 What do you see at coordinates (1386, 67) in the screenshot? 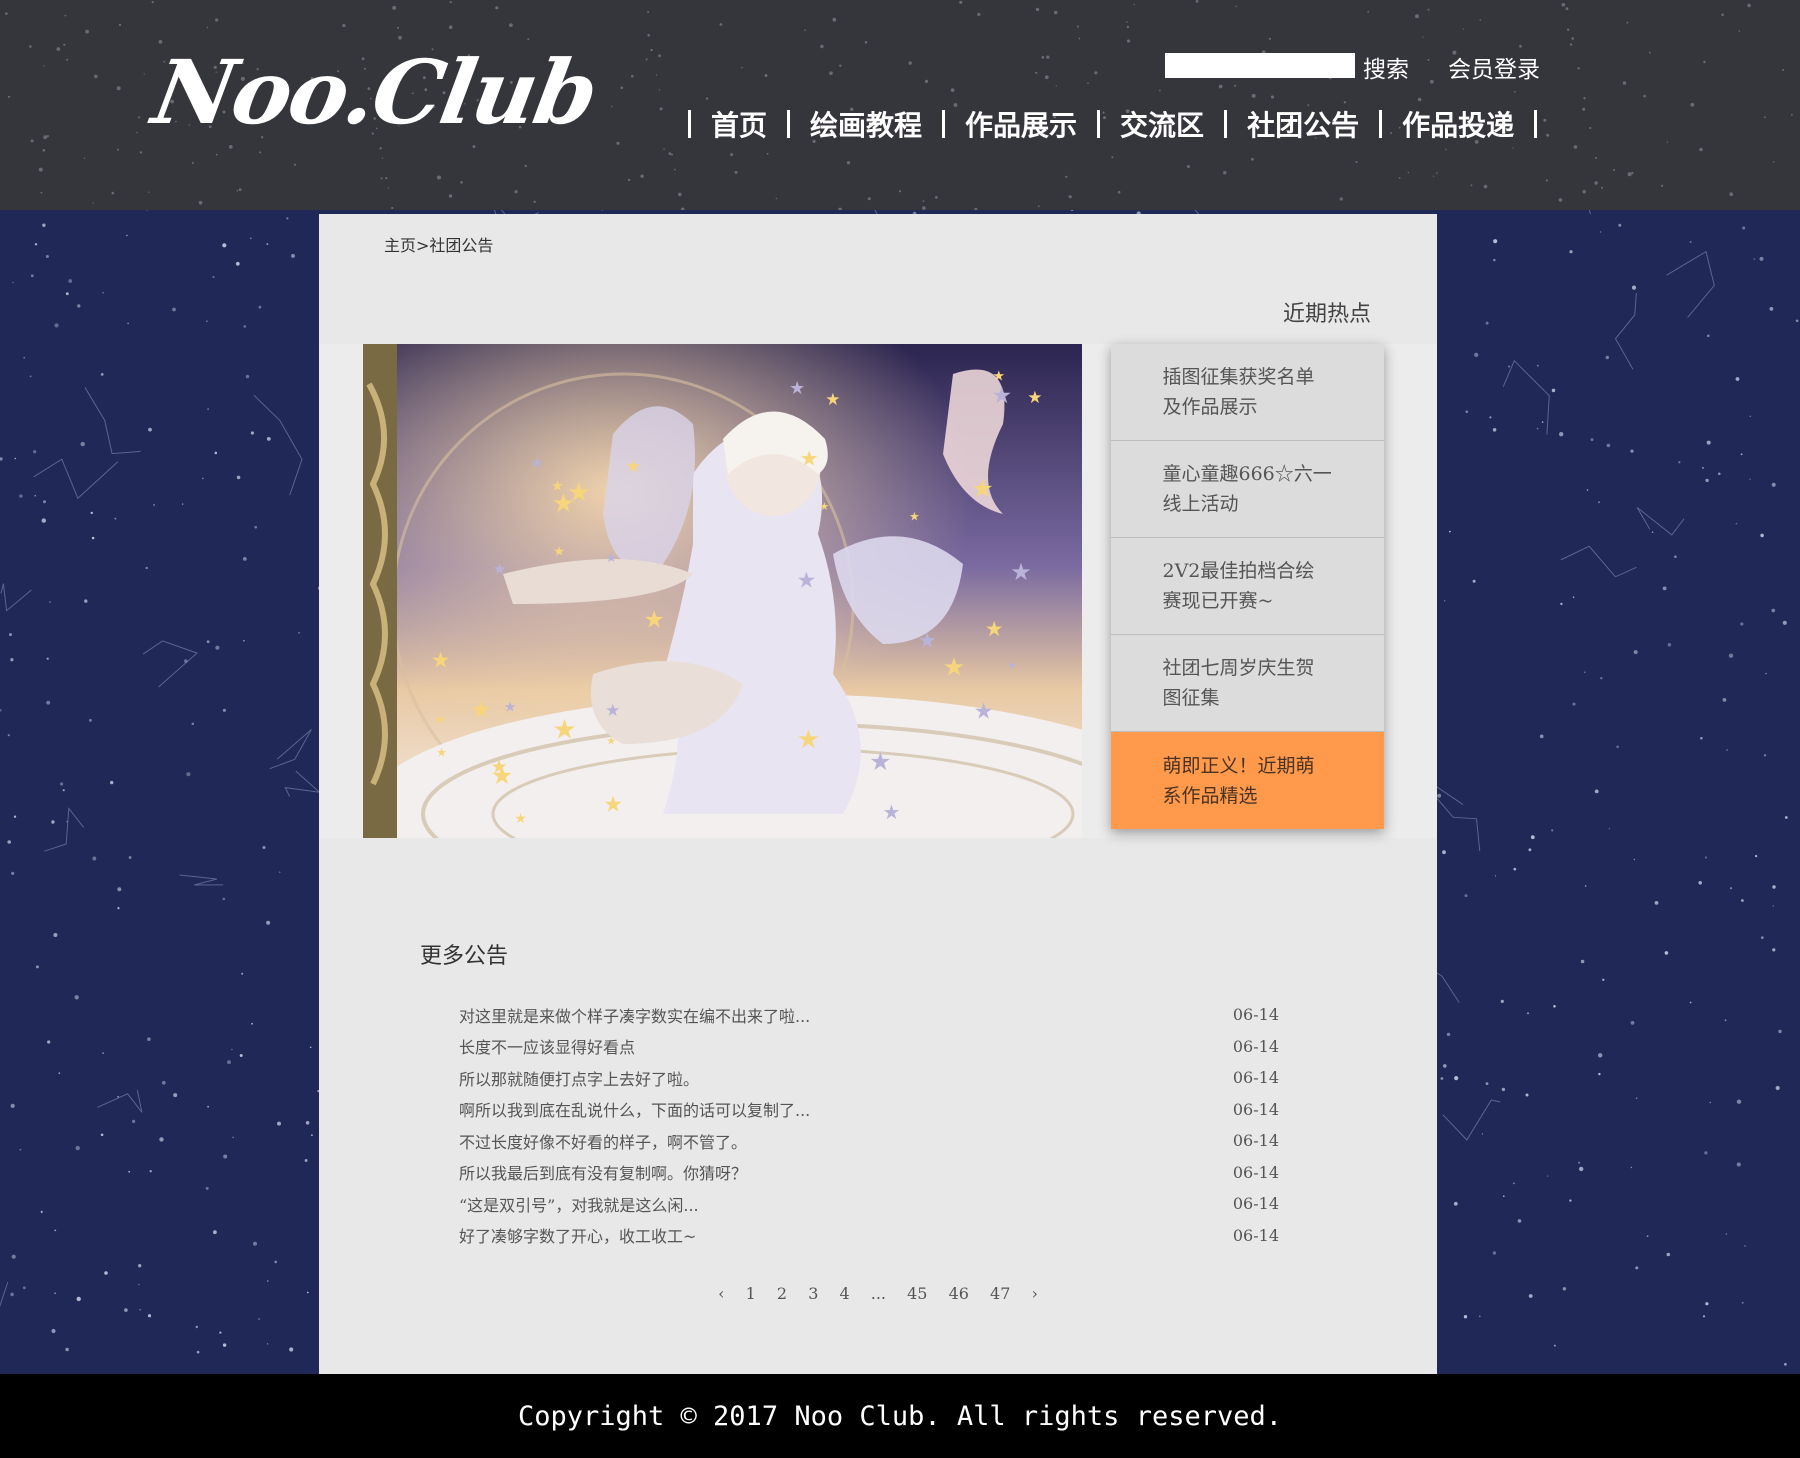
I see `search-button: 搜索` at bounding box center [1386, 67].